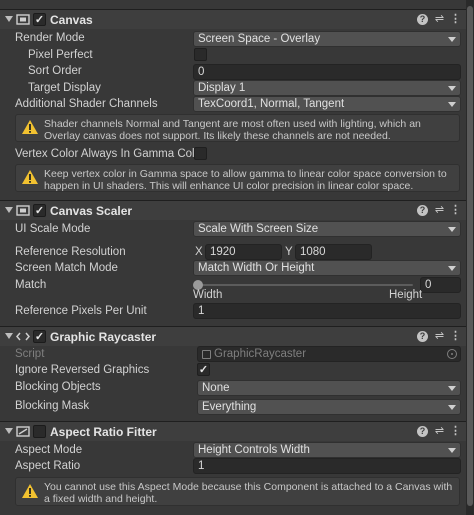 This screenshot has height=515, width=474. What do you see at coordinates (60, 55) in the screenshot?
I see `pixel-perfect-label: Pixel Perfect` at bounding box center [60, 55].